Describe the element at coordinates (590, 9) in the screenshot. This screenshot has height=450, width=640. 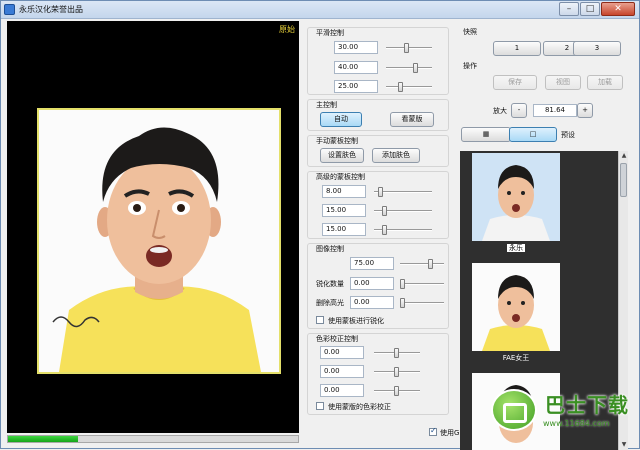
I see `maximize-button: □` at that location.